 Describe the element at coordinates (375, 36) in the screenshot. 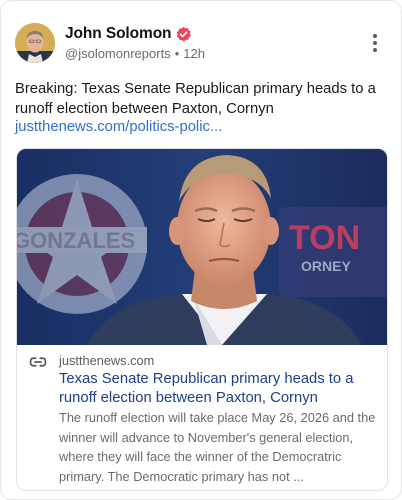

I see `more-vertical-icon` at that location.